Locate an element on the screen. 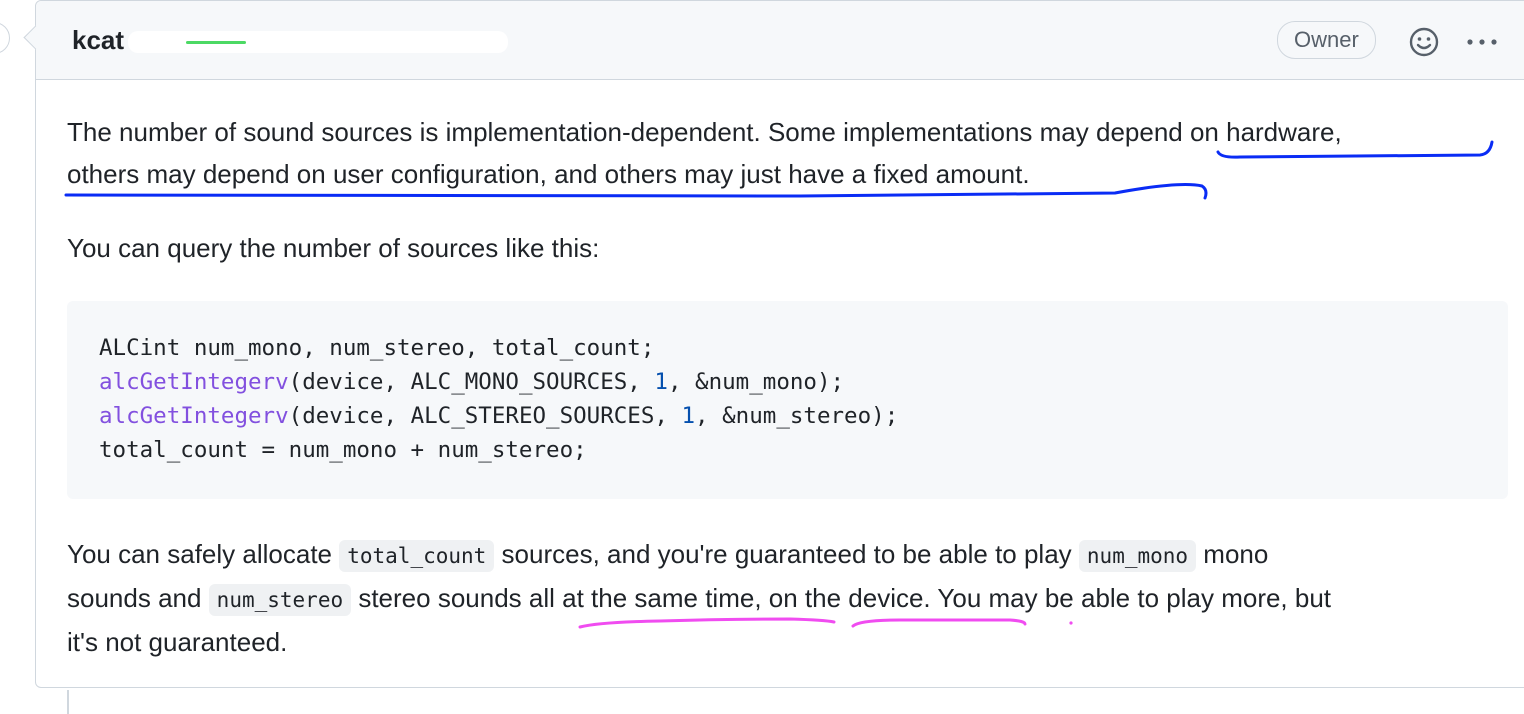  code-text: (device, ALC_STEREO_SOURCES, is located at coordinates (485, 416).